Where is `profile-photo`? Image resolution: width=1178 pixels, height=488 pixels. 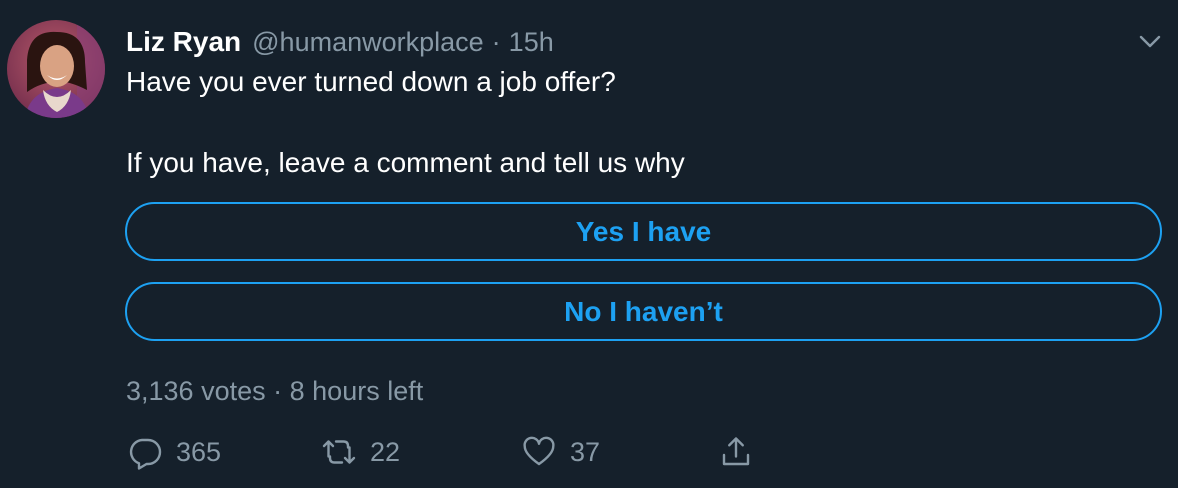 profile-photo is located at coordinates (56, 69).